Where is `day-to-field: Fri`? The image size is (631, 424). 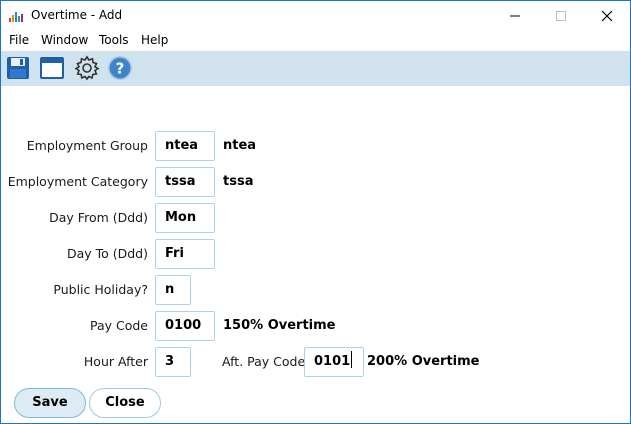
day-to-field: Fri is located at coordinates (185, 254).